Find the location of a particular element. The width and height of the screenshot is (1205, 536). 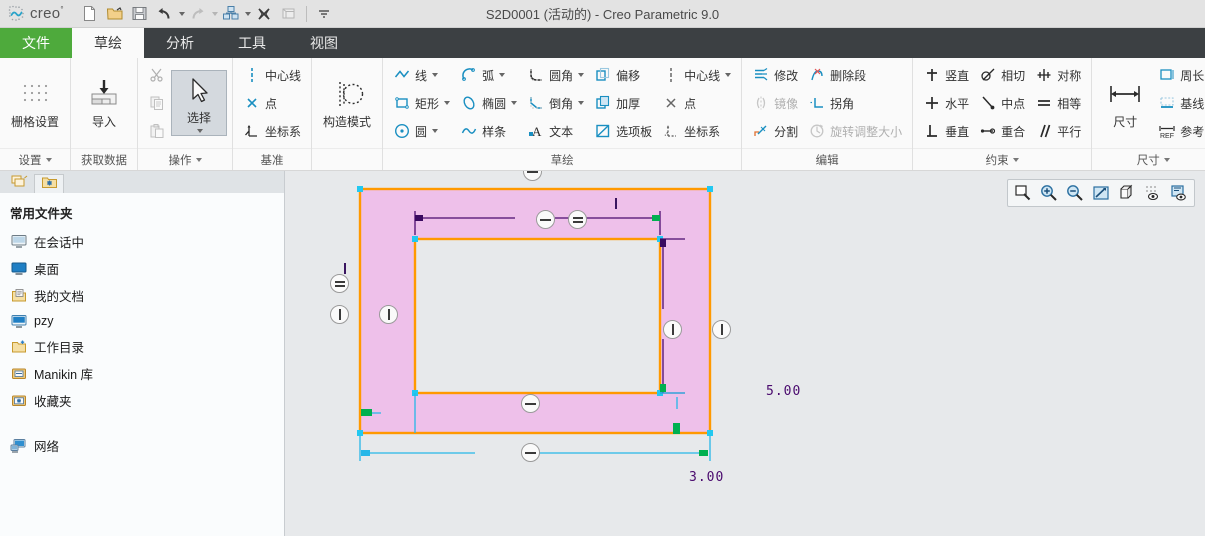

tab-analysis: 分析 is located at coordinates (180, 43).